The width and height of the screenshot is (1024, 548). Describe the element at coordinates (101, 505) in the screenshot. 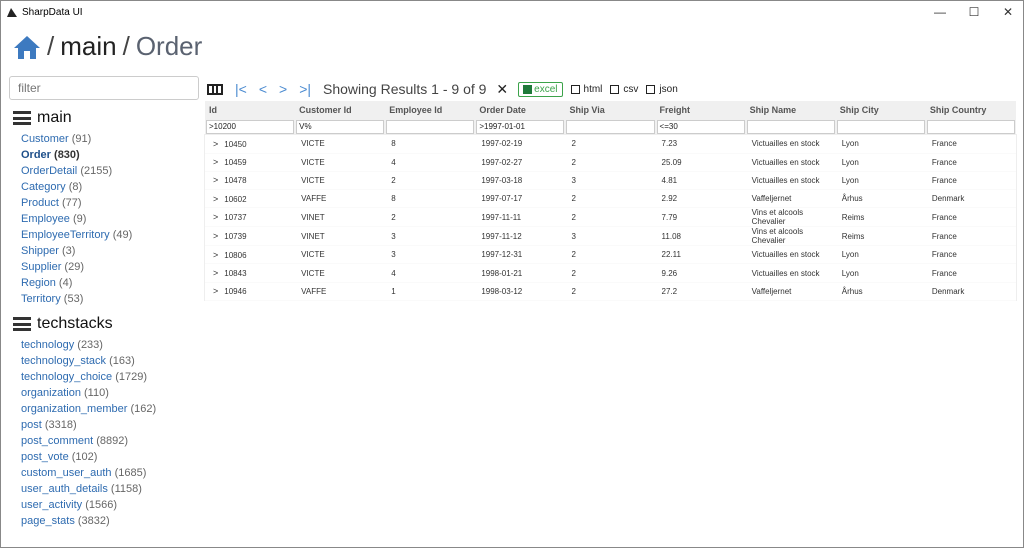

I see `row-count: (1566)` at that location.